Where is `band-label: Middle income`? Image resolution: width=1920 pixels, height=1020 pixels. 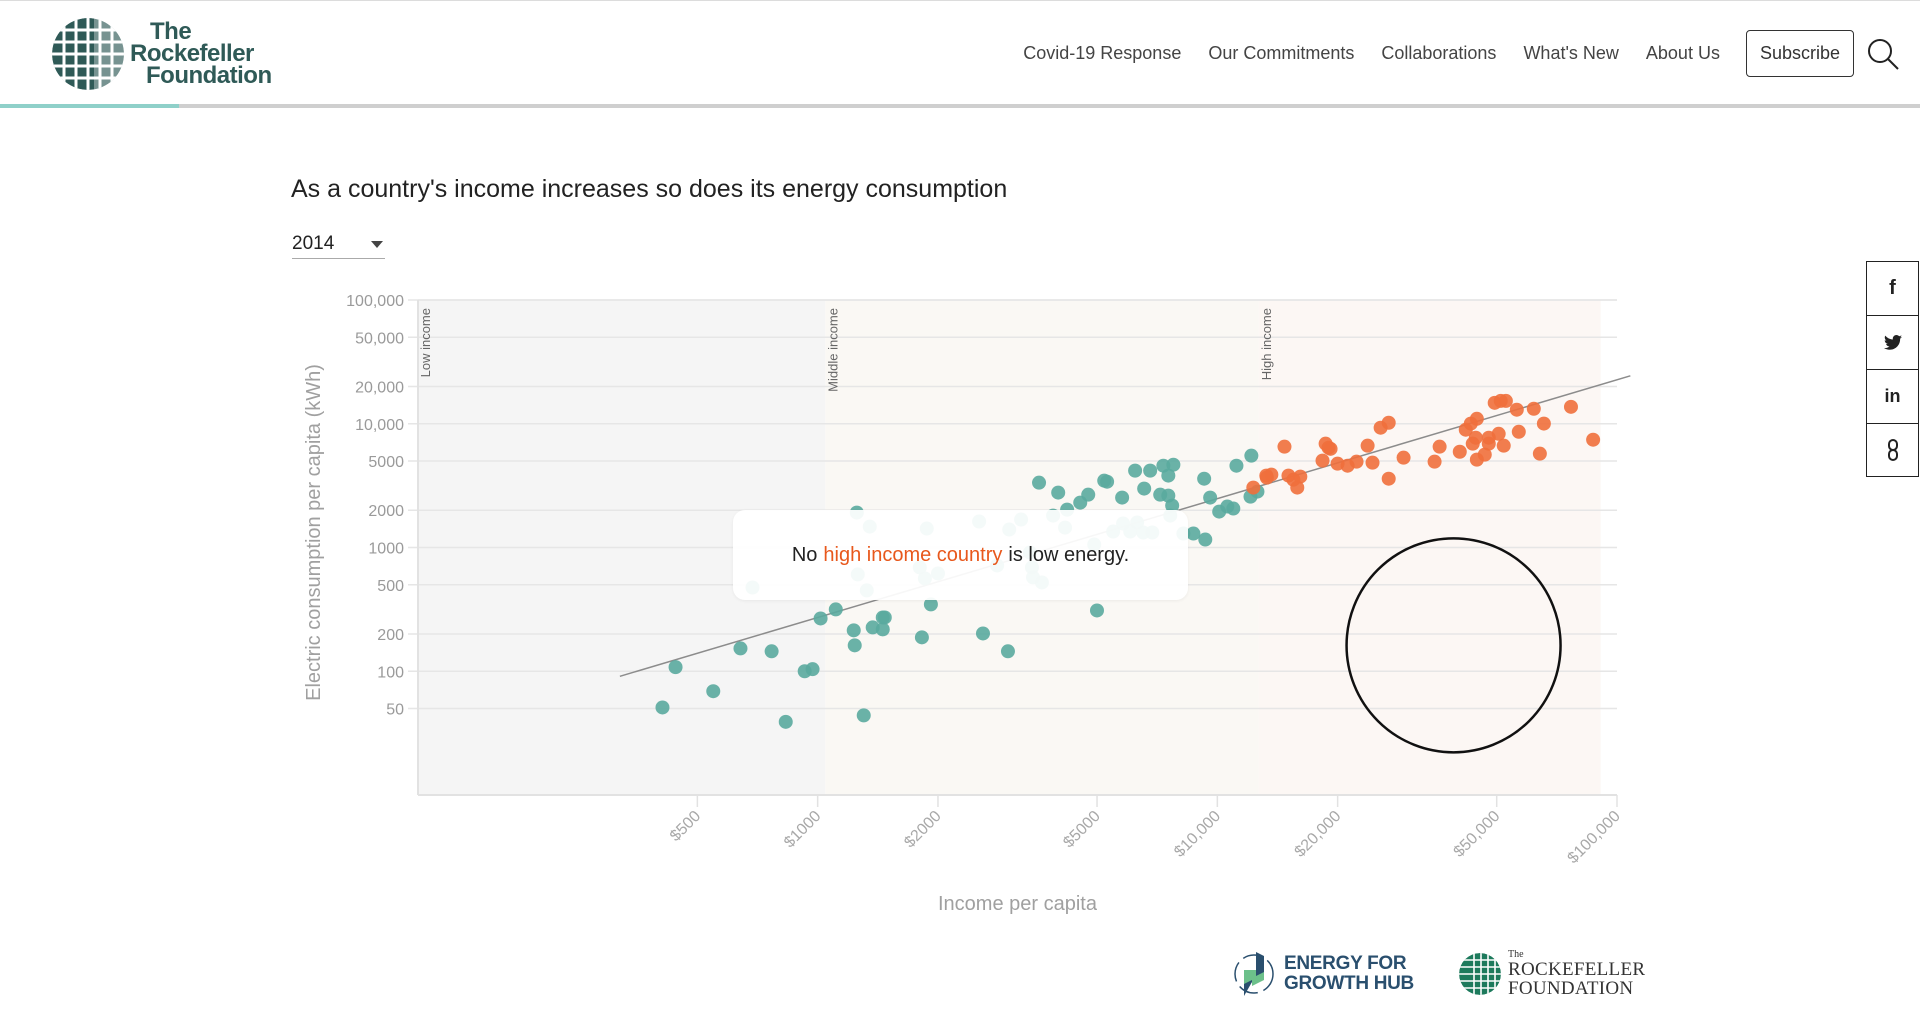 band-label: Middle income is located at coordinates (832, 350).